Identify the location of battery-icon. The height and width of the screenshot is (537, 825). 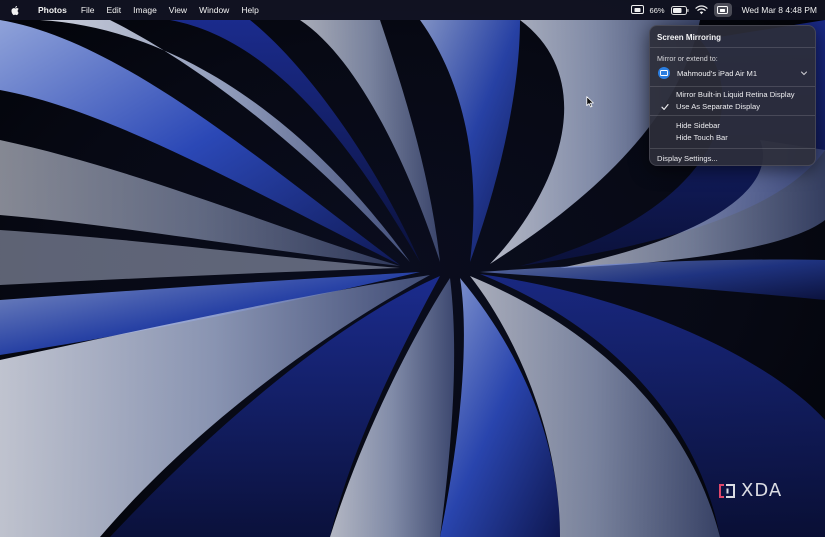
(679, 10).